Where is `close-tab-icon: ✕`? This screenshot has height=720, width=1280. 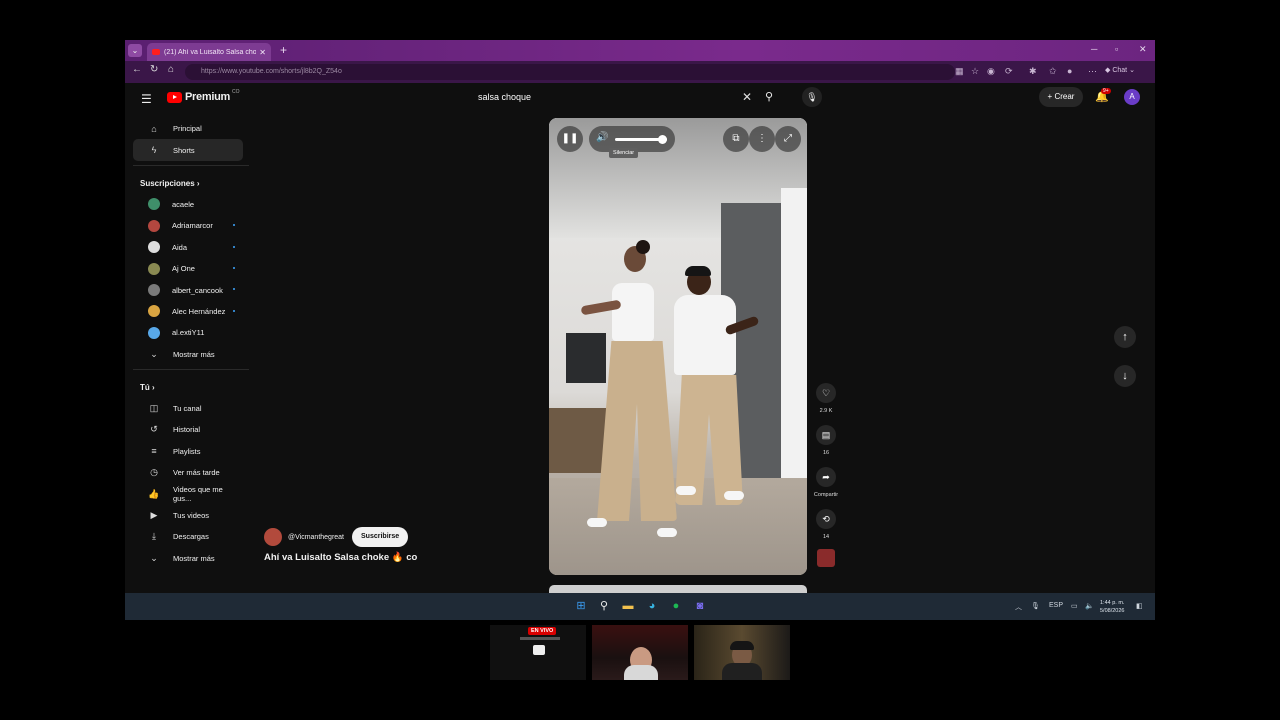
close-tab-icon: ✕ is located at coordinates (262, 52).